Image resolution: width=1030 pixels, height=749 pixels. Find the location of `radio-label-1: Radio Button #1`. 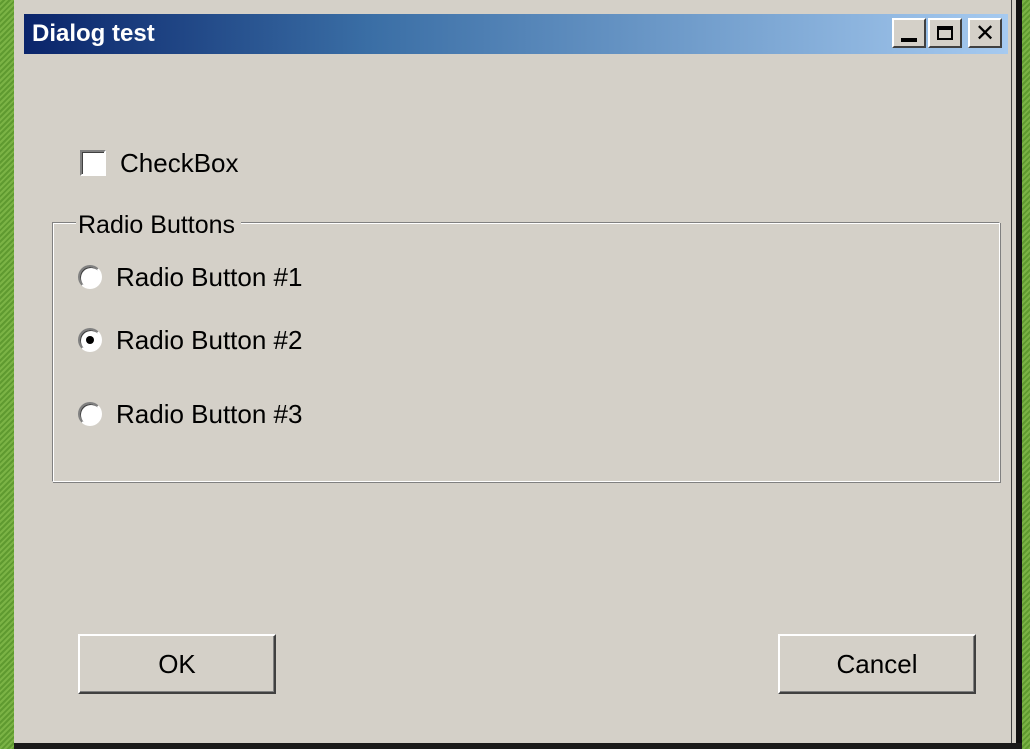

radio-label-1: Radio Button #1 is located at coordinates (209, 277).